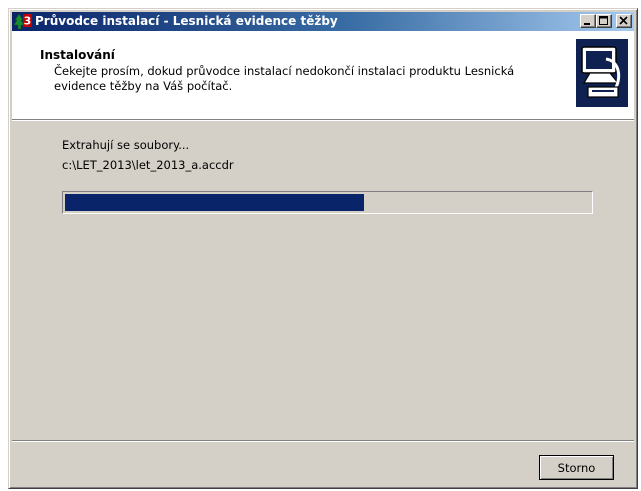 Image resolution: width=641 pixels, height=491 pixels. I want to click on progress-fill, so click(214, 202).